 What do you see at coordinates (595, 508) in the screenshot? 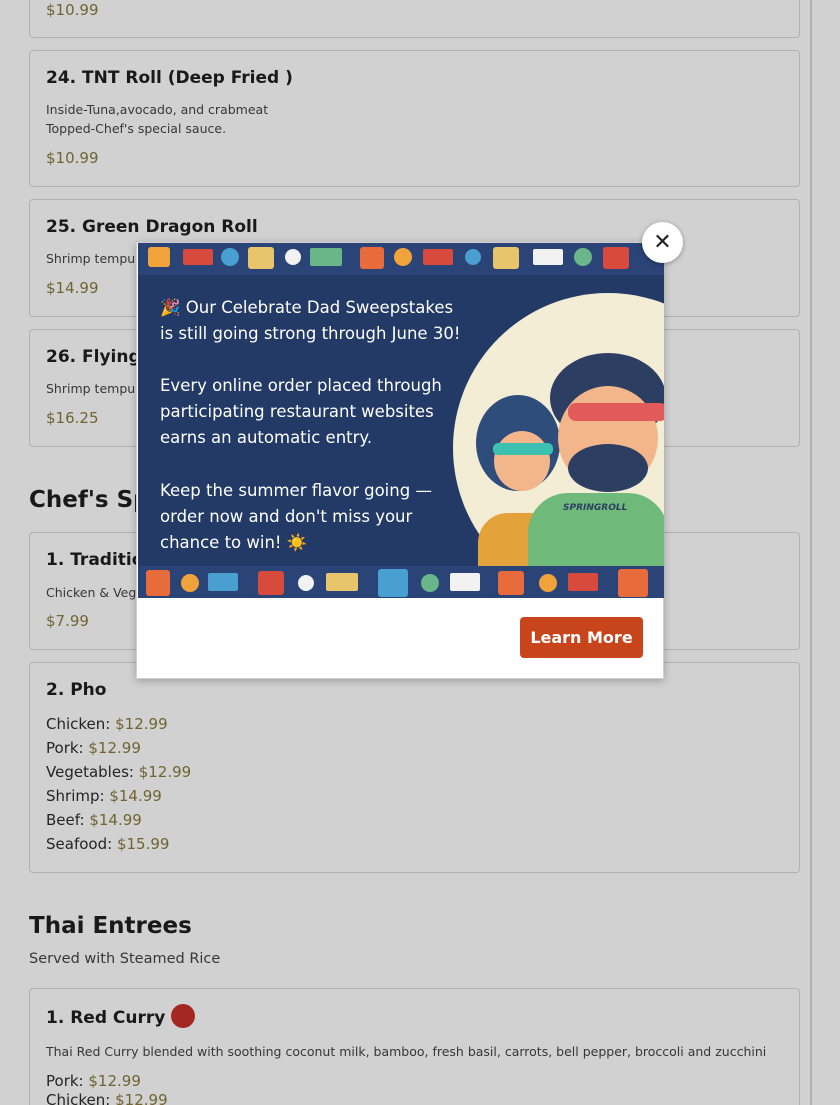
I see `brand-badge: SPRINGROLL` at bounding box center [595, 508].